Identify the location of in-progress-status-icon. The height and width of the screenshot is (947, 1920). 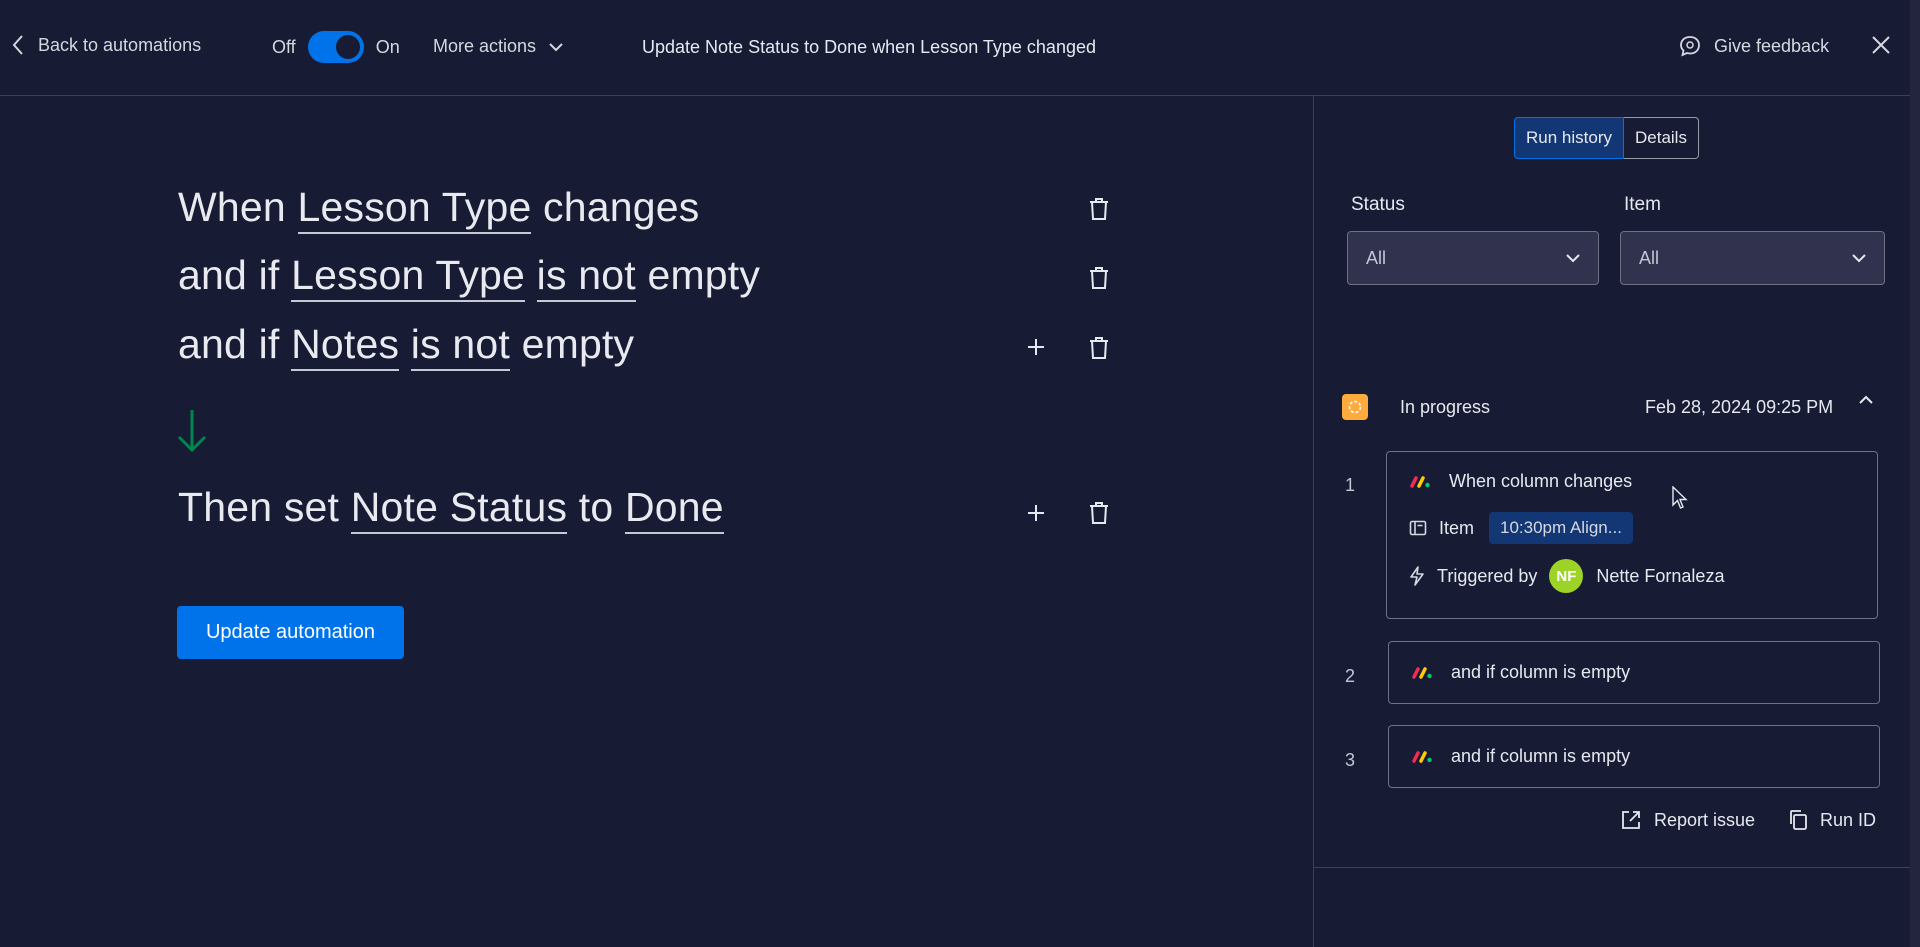
(1355, 407).